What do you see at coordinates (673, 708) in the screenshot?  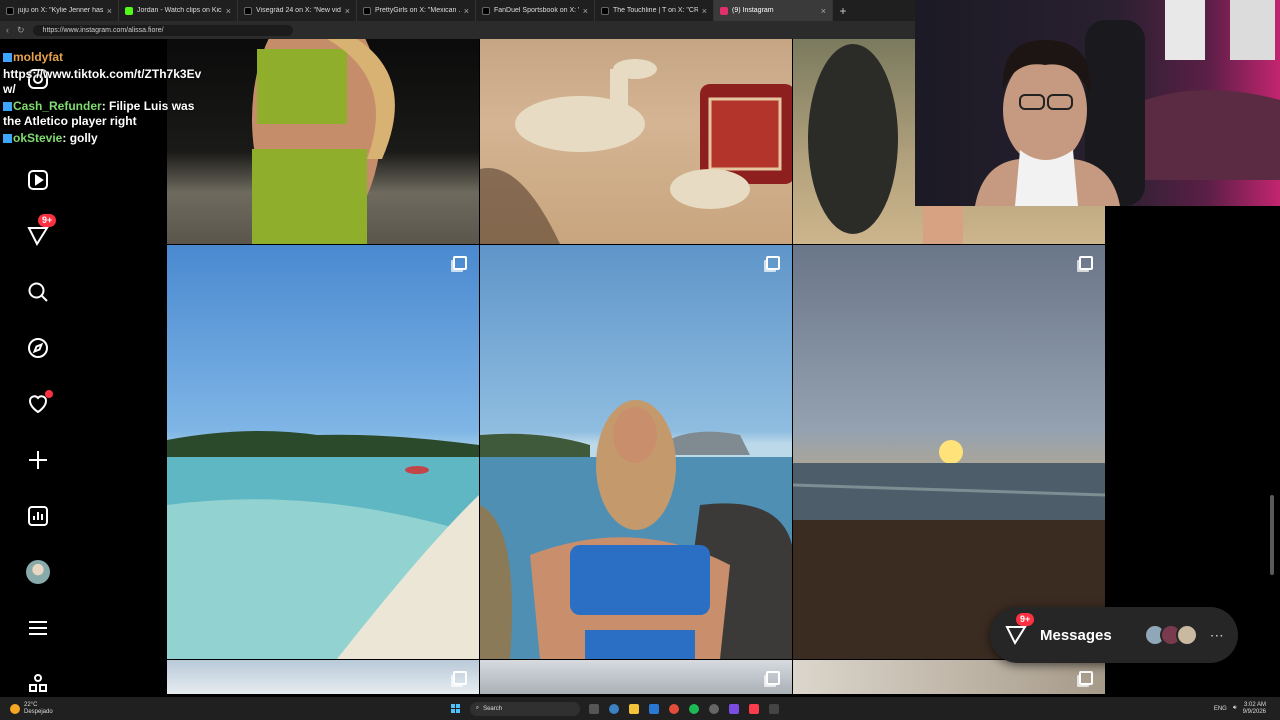 I see `chrome-icon` at bounding box center [673, 708].